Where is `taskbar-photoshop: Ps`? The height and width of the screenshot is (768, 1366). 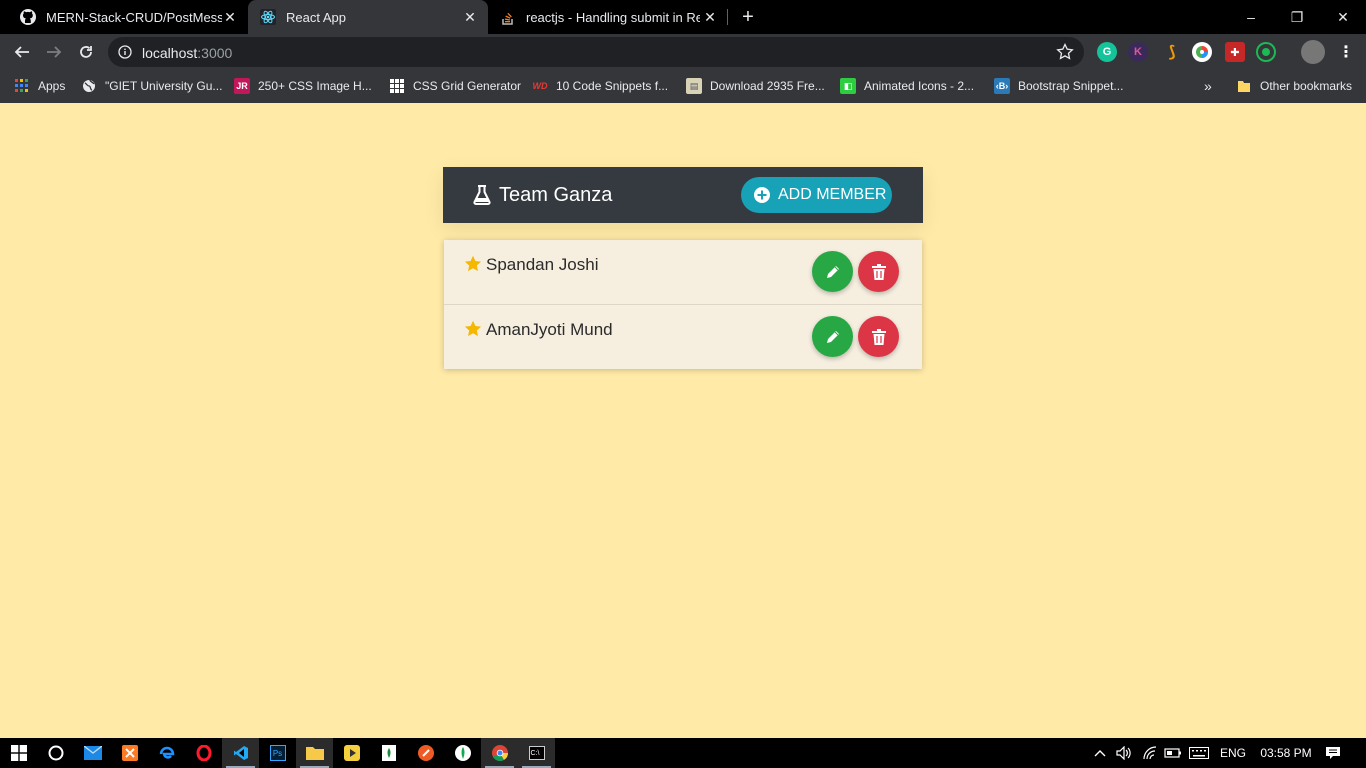 taskbar-photoshop: Ps is located at coordinates (277, 753).